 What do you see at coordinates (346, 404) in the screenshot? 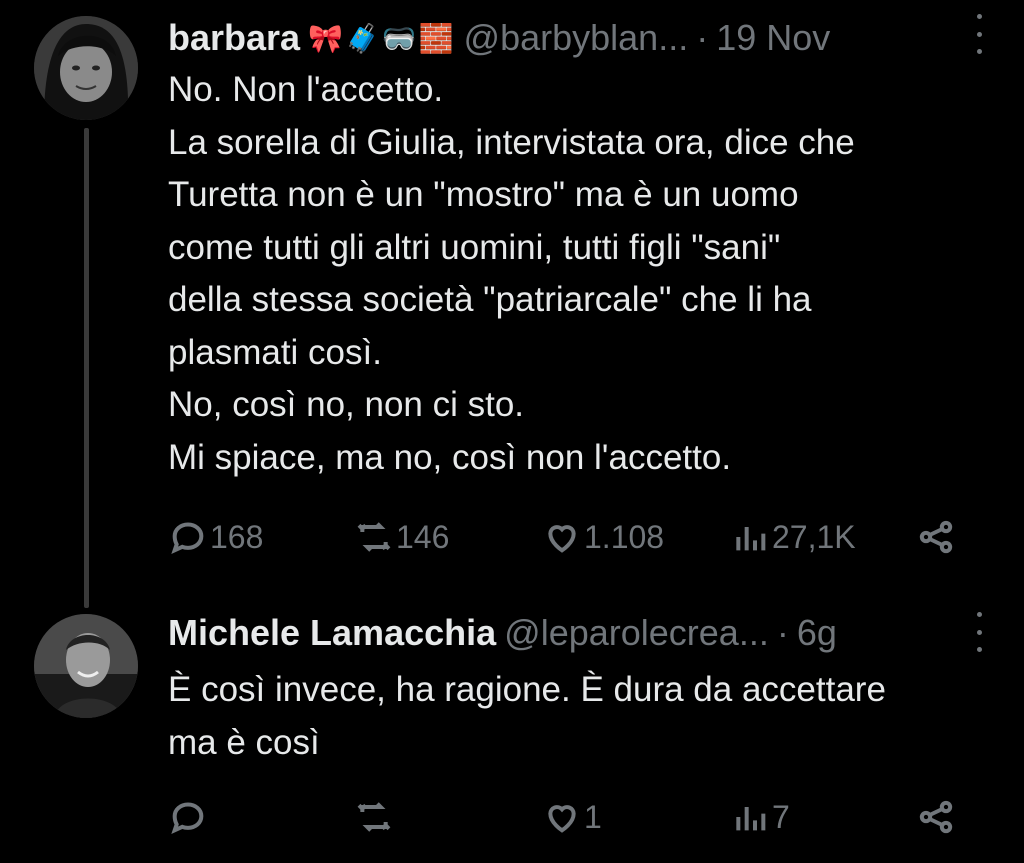
I see `text-line: No, così no, non ci sto.` at bounding box center [346, 404].